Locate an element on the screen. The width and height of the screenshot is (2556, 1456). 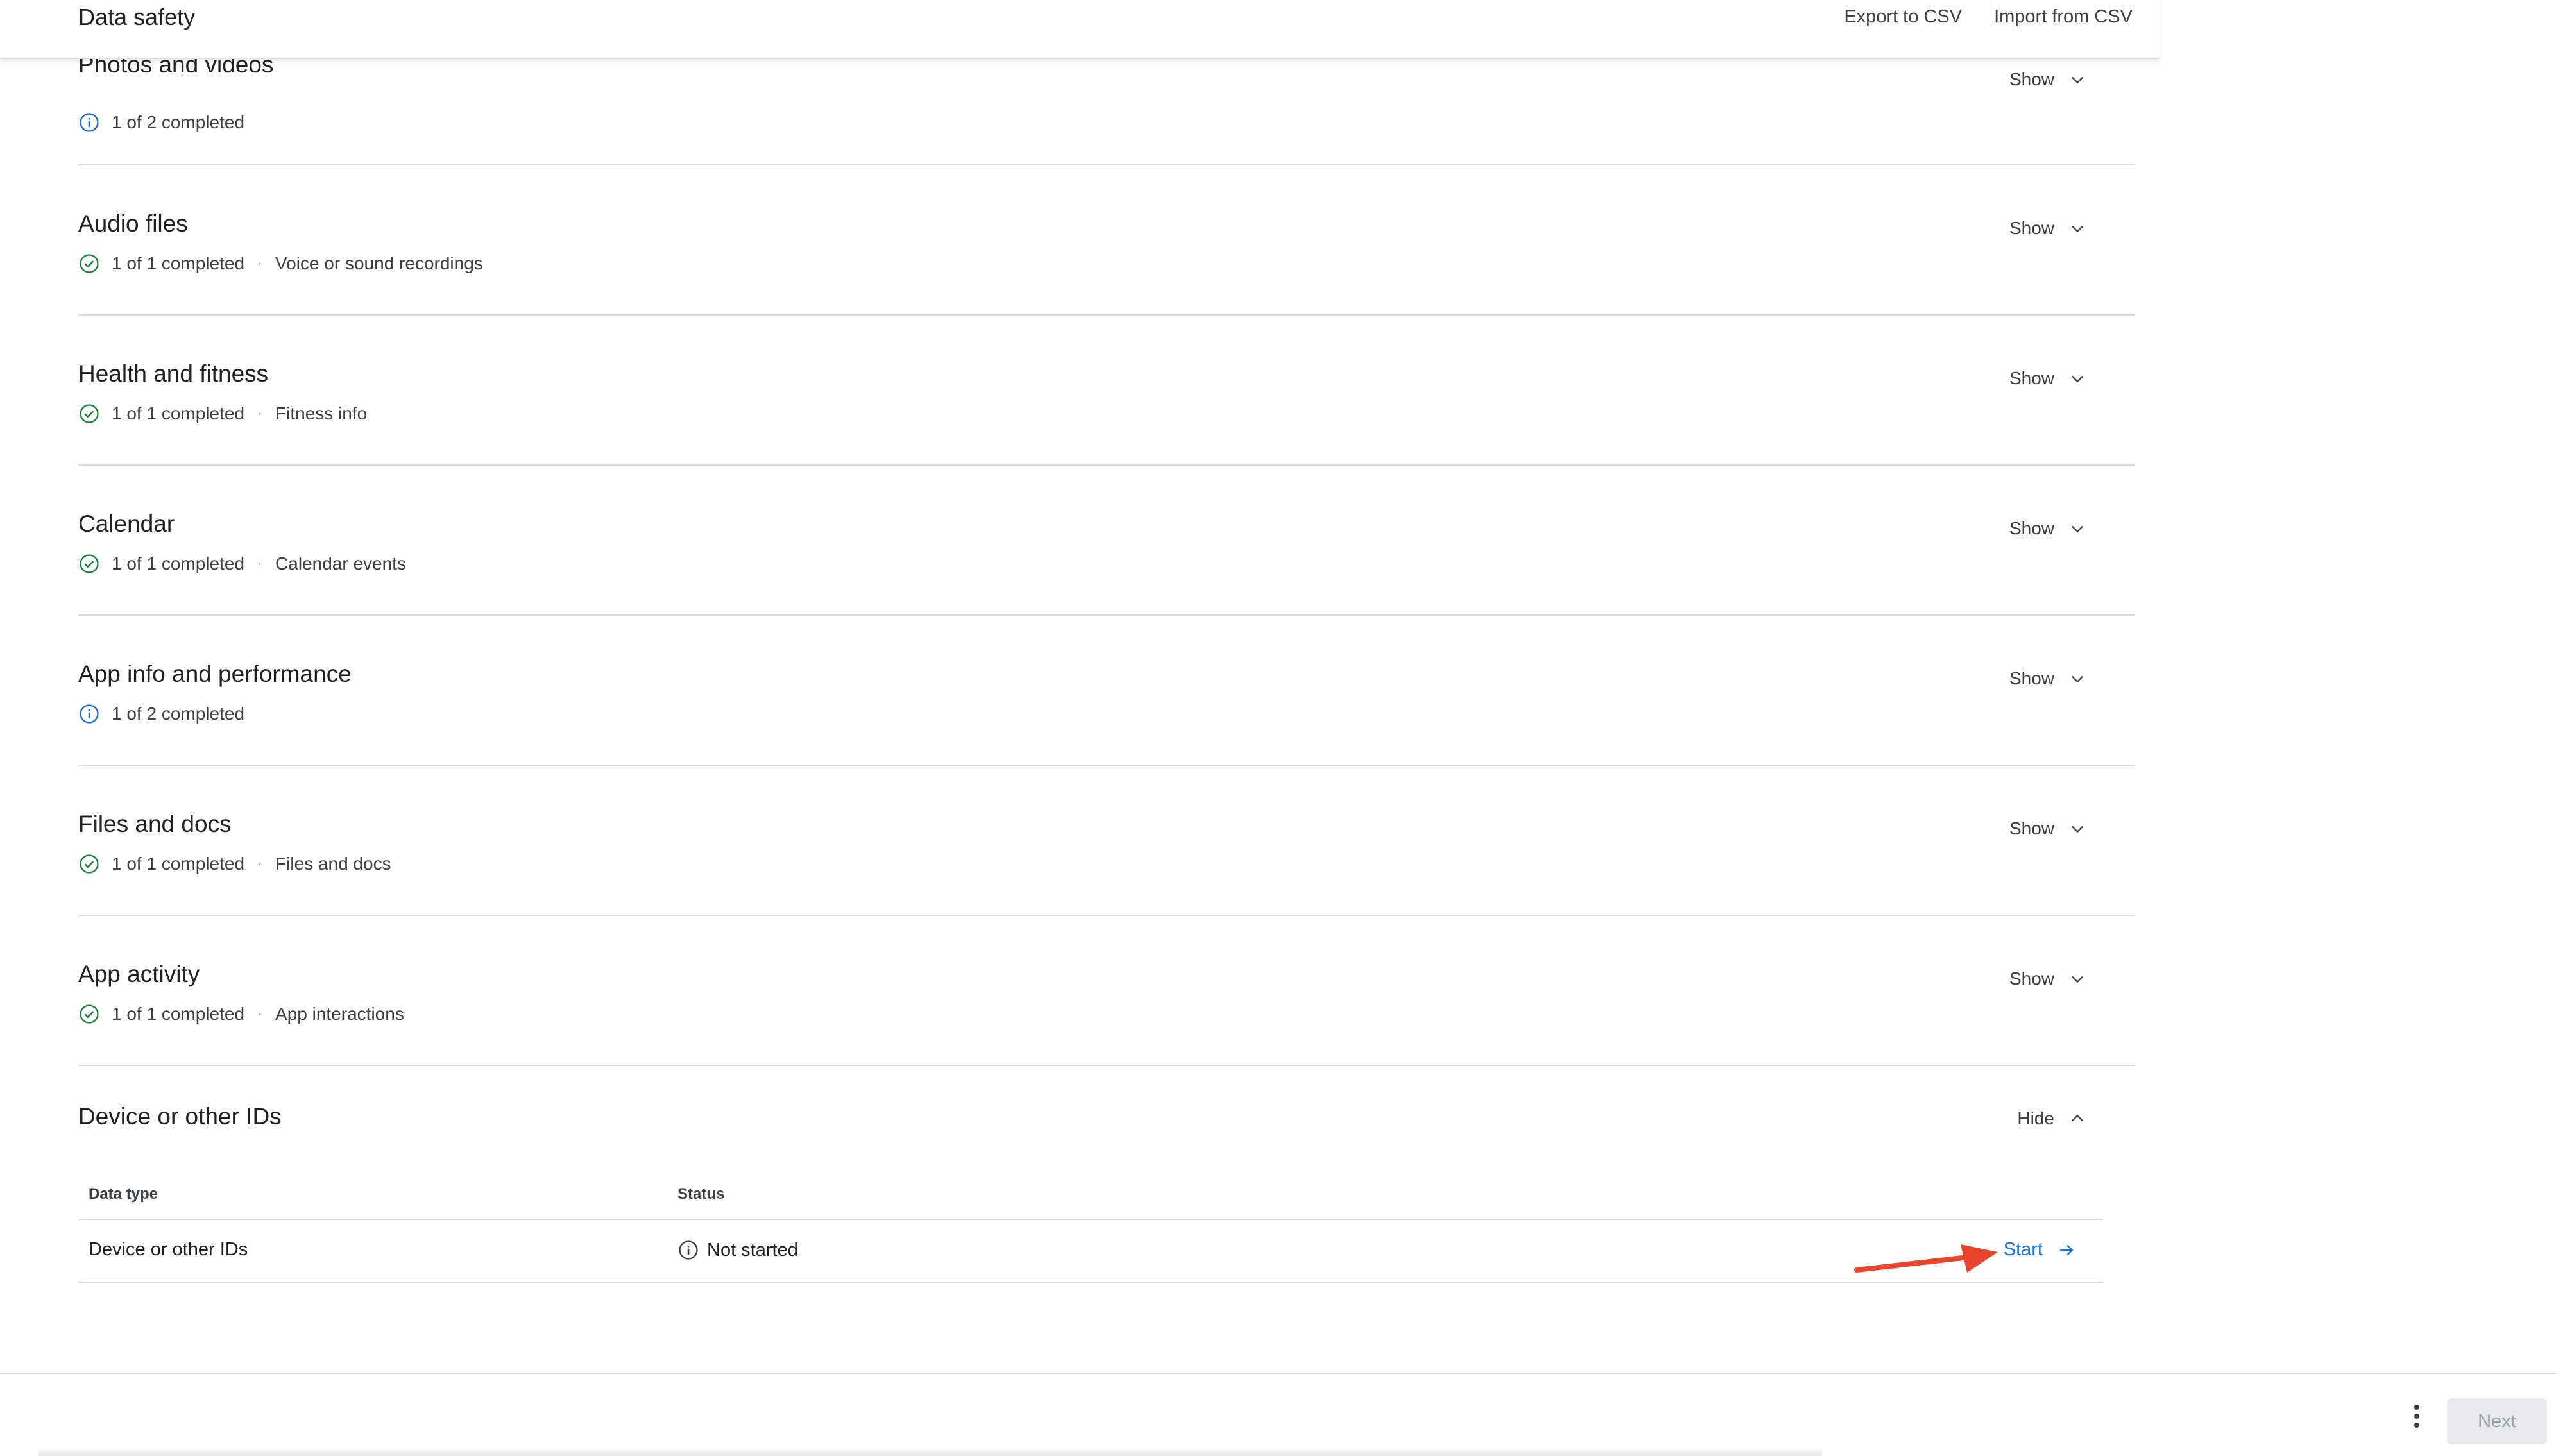
section-detail: Files and docs is located at coordinates (333, 864).